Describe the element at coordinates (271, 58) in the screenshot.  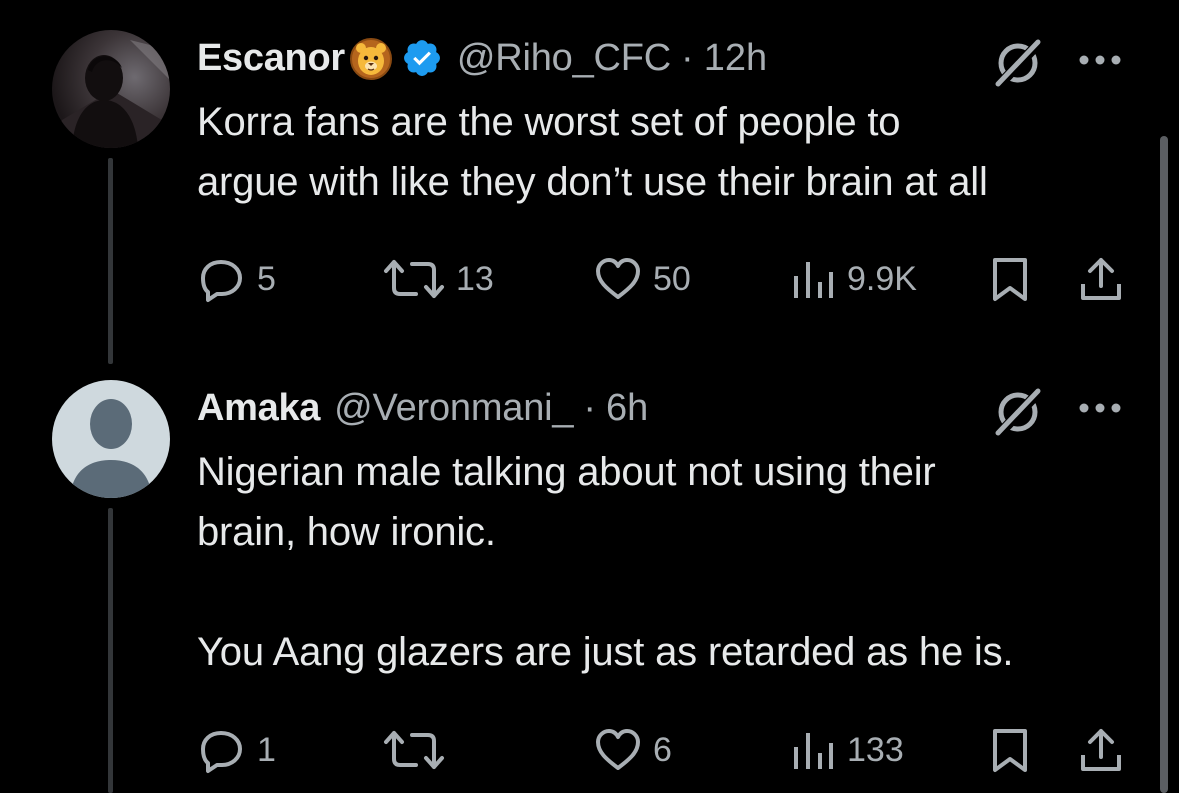
I see `display-name: Escanor` at that location.